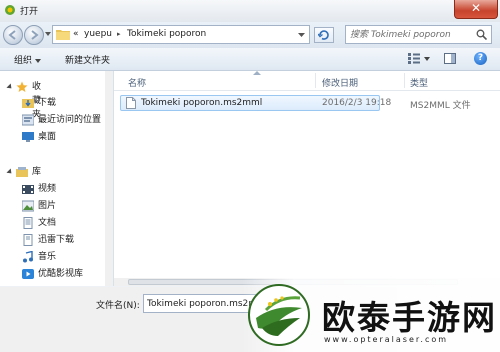 The height and width of the screenshot is (352, 500). Describe the element at coordinates (47, 223) in the screenshot. I see `sidebar-item-label: 文档` at that location.